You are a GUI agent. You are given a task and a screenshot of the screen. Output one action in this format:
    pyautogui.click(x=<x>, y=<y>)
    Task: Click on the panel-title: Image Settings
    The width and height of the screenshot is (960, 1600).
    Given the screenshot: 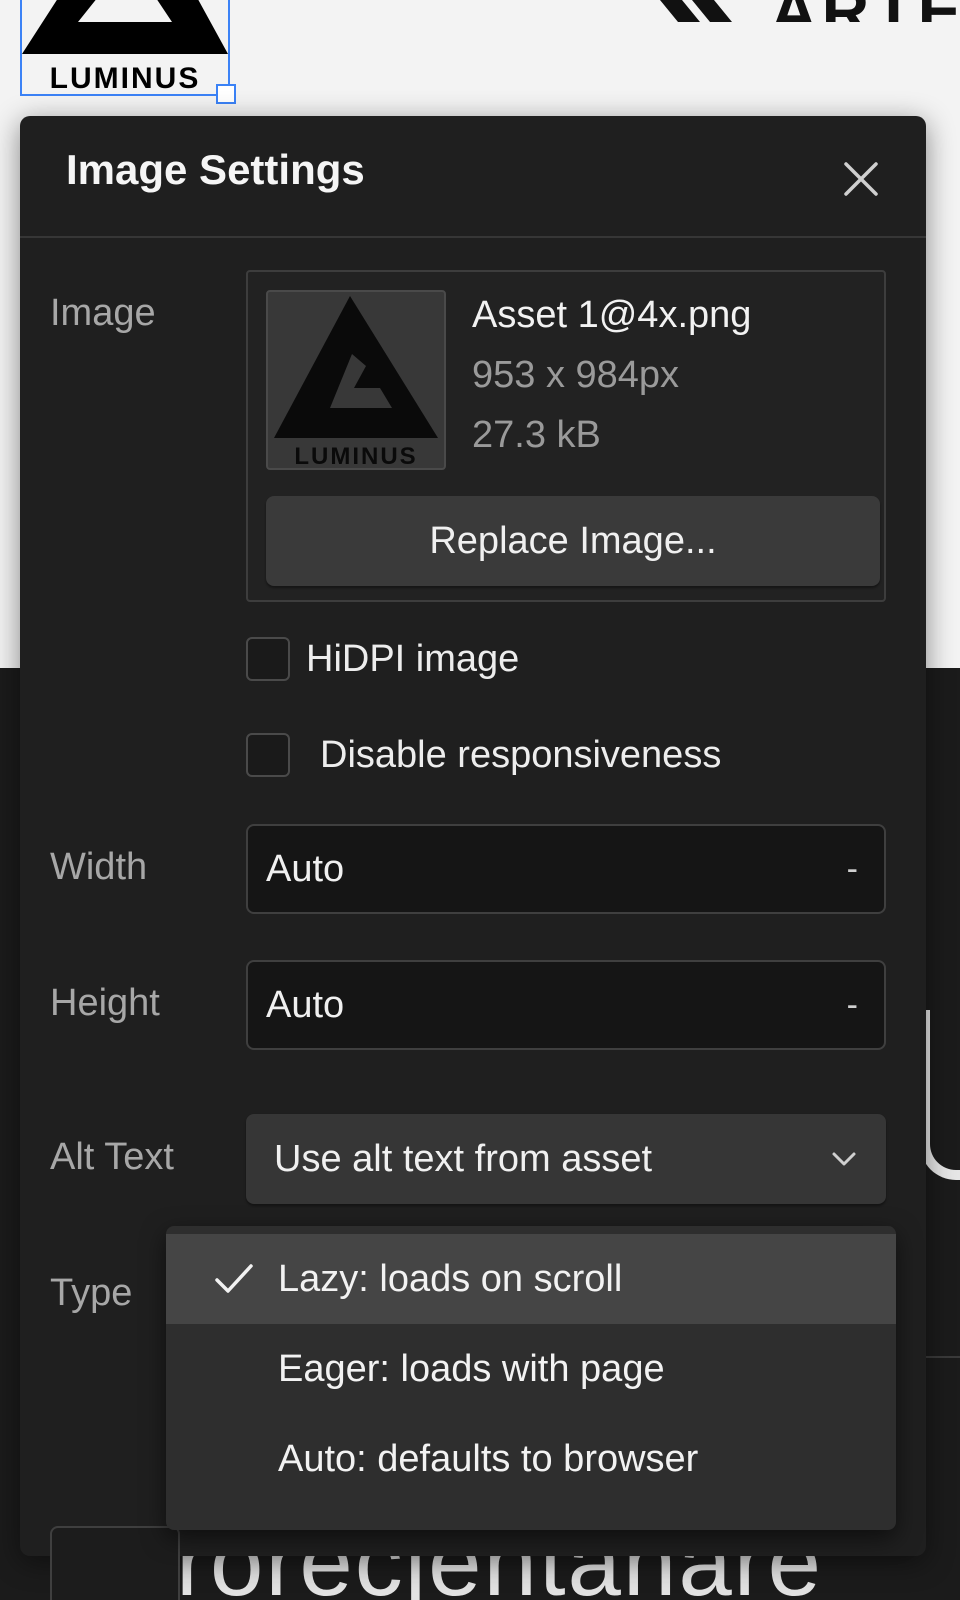 What is the action you would take?
    pyautogui.click(x=215, y=169)
    